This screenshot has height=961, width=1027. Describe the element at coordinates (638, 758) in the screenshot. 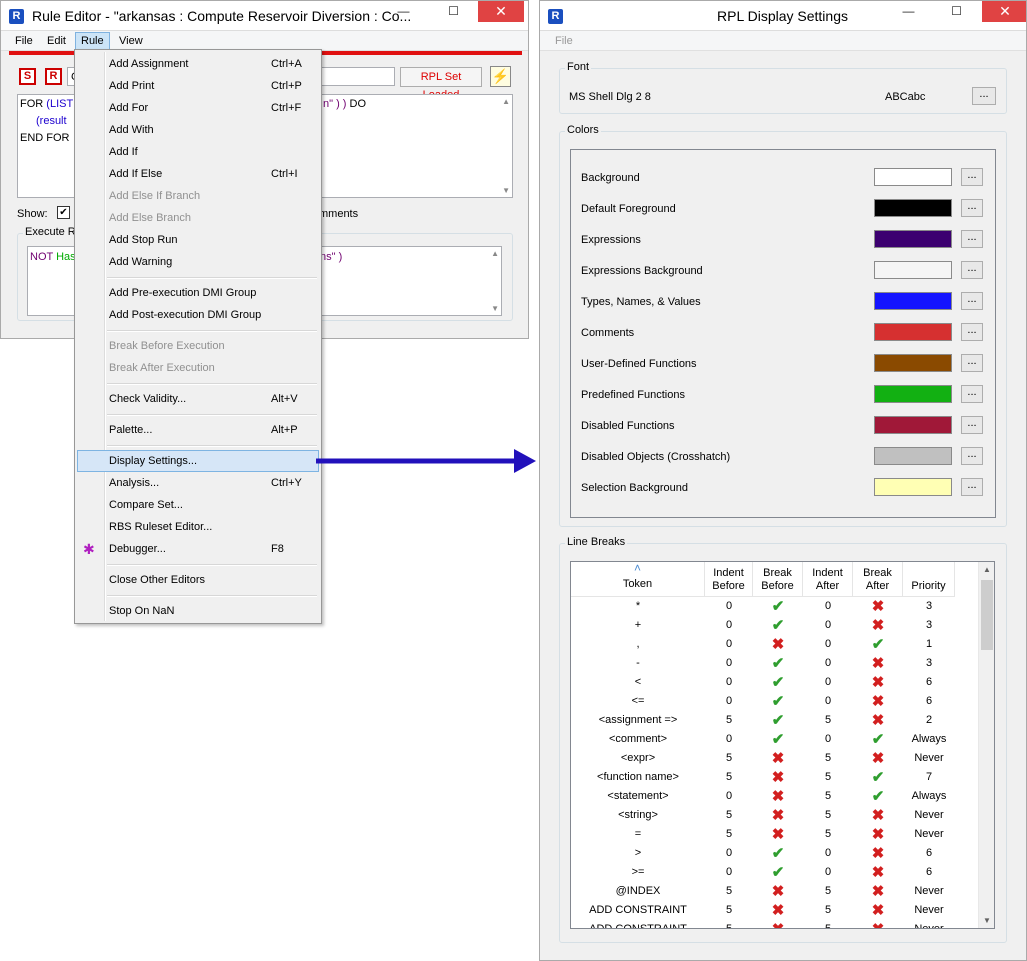

I see `token-cell: <expr>` at that location.